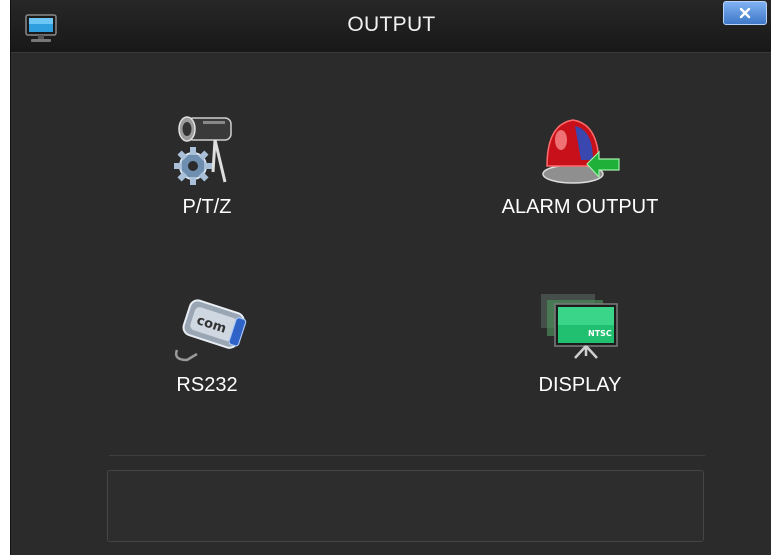 This screenshot has height=555, width=771. Describe the element at coordinates (407, 455) in the screenshot. I see `divider` at that location.